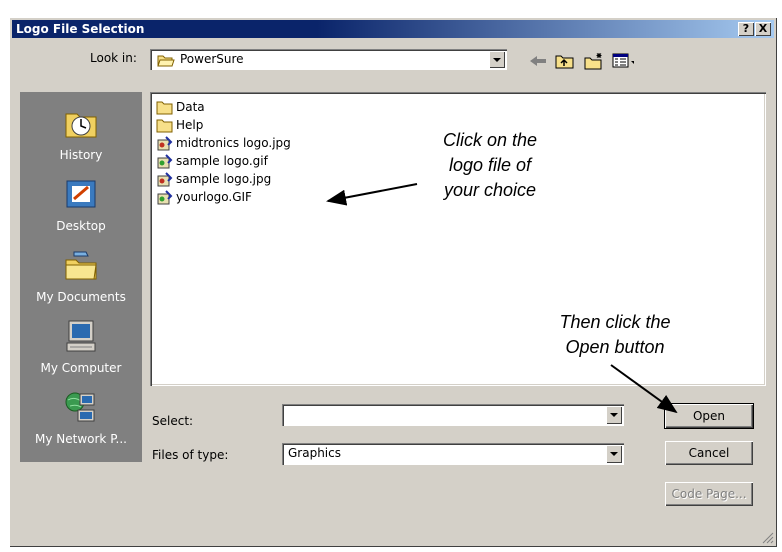  Describe the element at coordinates (372, 194) in the screenshot. I see `arrow-to-file-list` at that location.